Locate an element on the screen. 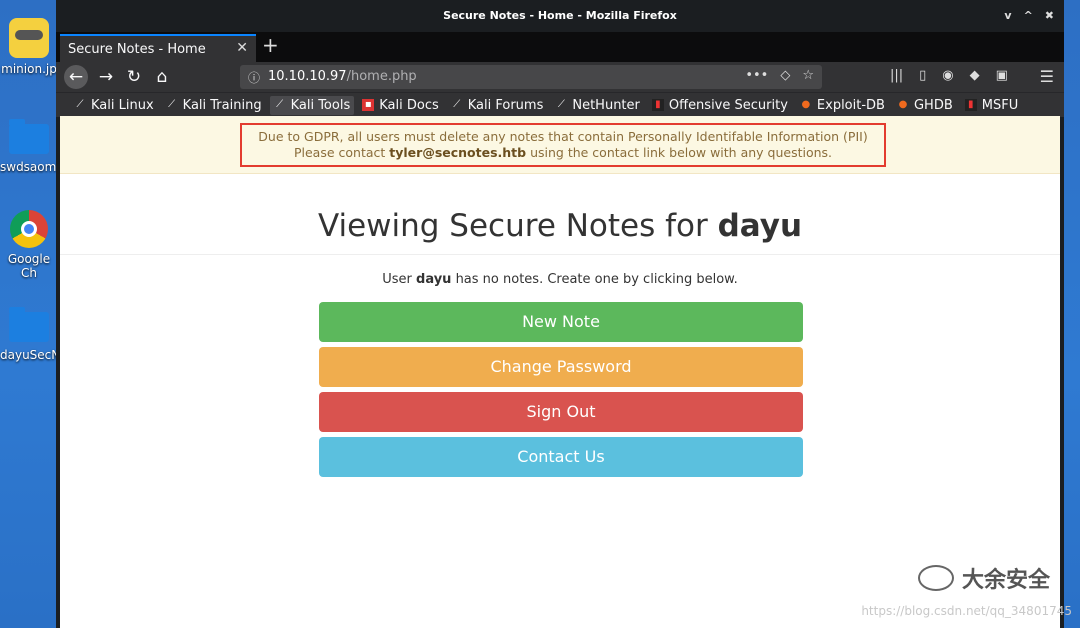 The image size is (1080, 628). desktop-icon-minion: minion.jp is located at coordinates (29, 47).